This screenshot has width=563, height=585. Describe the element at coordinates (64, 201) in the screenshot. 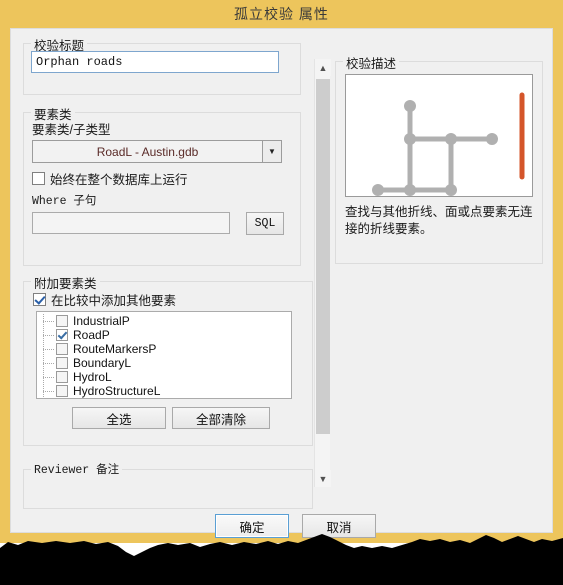

I see `where-clause-label: Where 子句` at that location.